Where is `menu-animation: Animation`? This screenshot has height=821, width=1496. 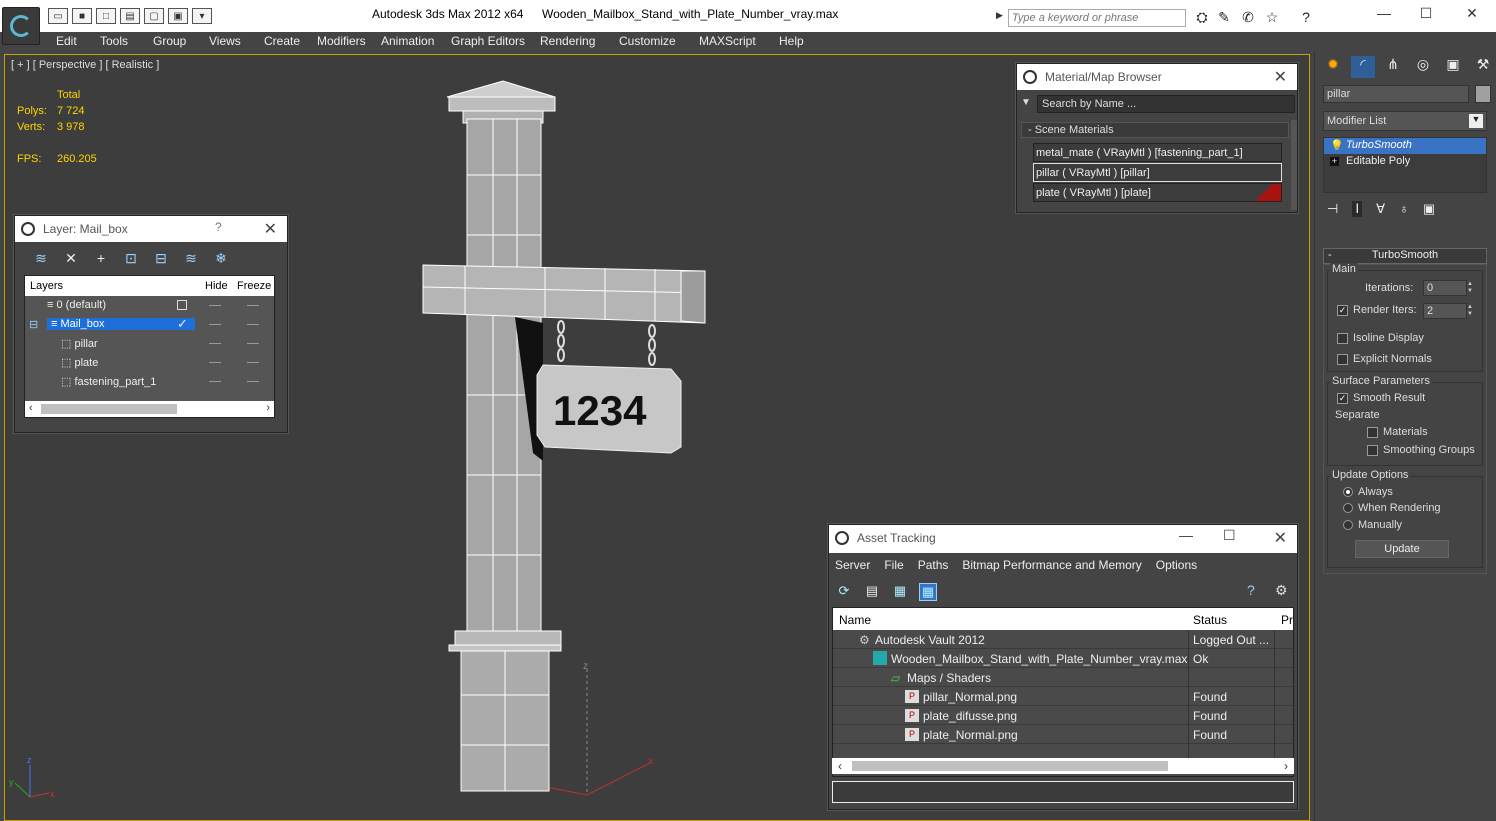 menu-animation: Animation is located at coordinates (407, 41).